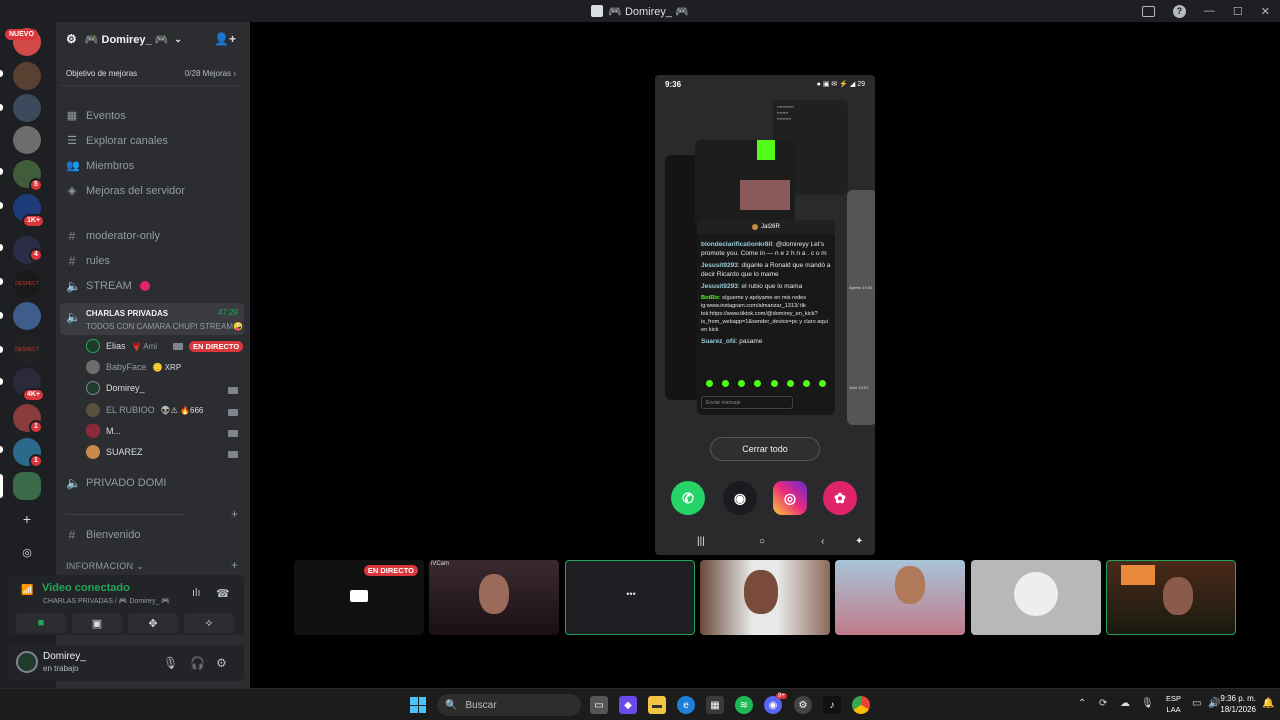 This screenshot has width=1280, height=720. What do you see at coordinates (359, 597) in the screenshot?
I see `participant-tile-screen: EN DIRECTO` at bounding box center [359, 597].